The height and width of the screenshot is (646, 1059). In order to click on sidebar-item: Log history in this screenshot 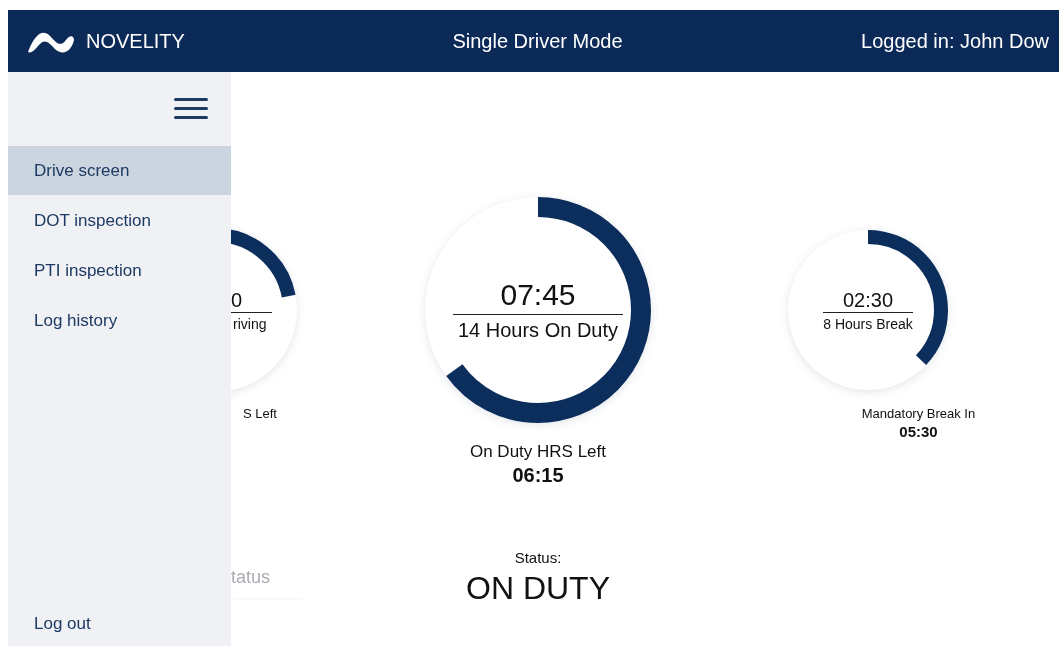, I will do `click(119, 320)`.